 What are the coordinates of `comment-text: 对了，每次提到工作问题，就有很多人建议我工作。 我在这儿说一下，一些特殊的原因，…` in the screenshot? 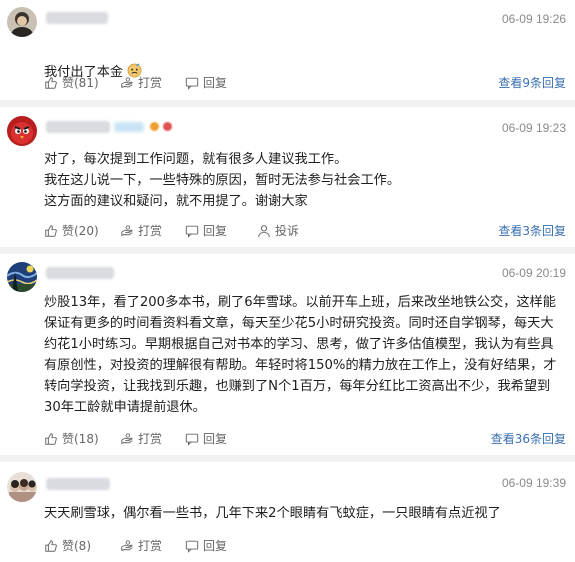 It's located at (222, 180).